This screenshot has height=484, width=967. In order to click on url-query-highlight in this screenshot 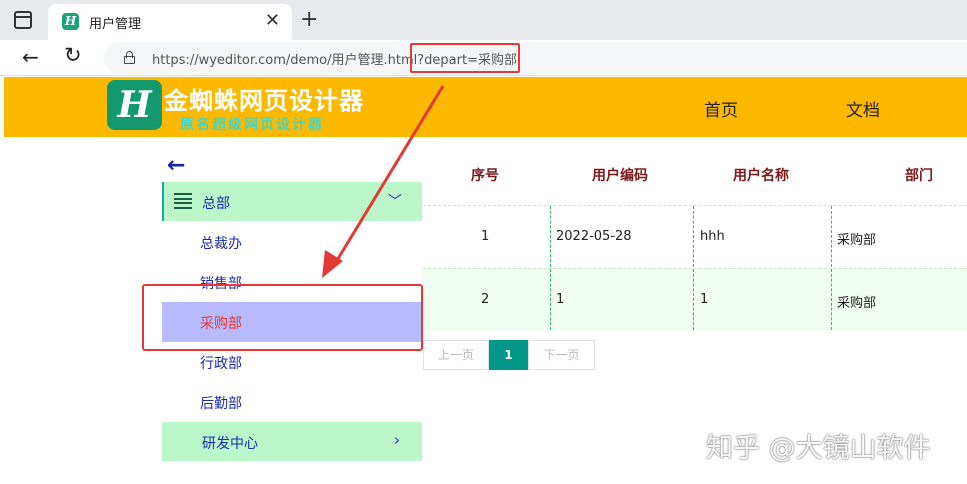, I will do `click(465, 58)`.